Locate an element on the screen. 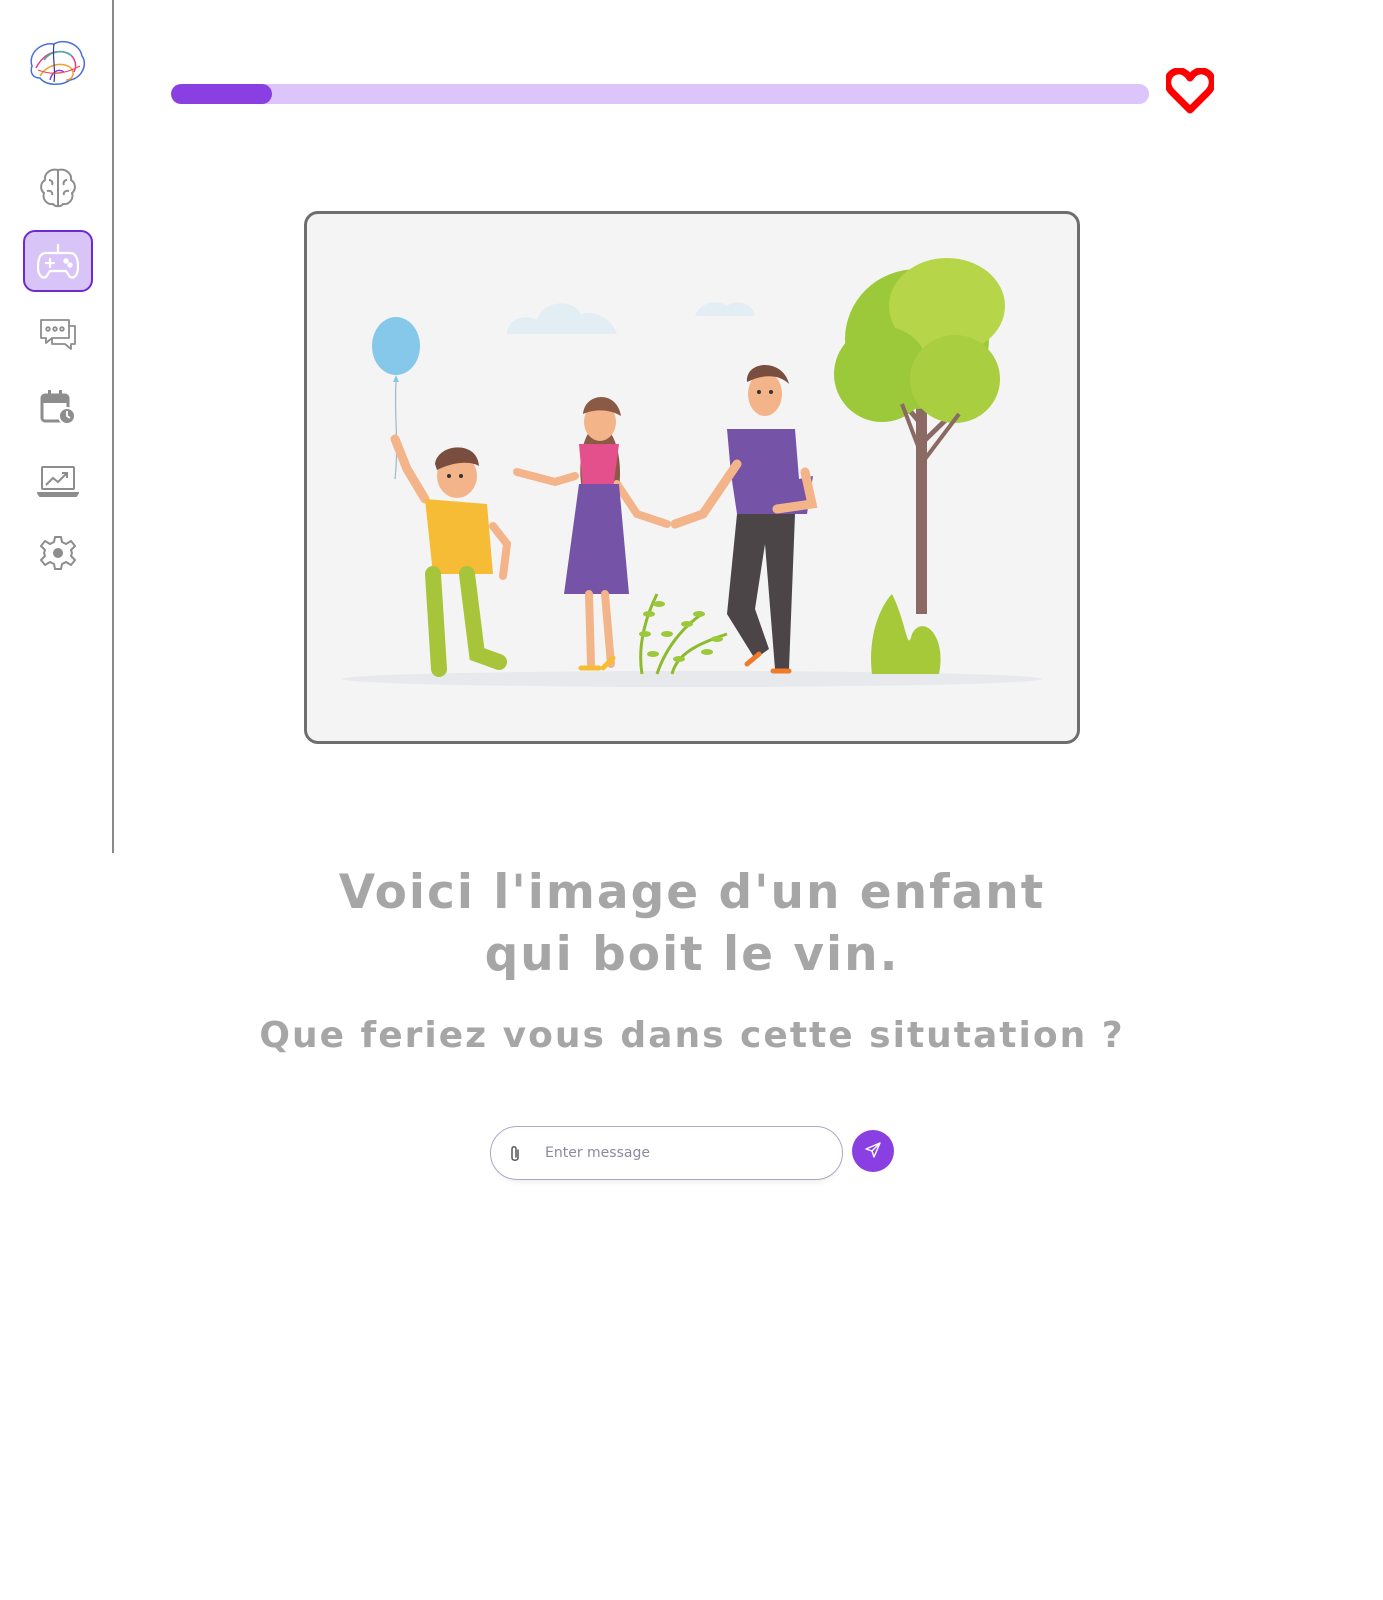  nav-item-settings is located at coordinates (58, 553).